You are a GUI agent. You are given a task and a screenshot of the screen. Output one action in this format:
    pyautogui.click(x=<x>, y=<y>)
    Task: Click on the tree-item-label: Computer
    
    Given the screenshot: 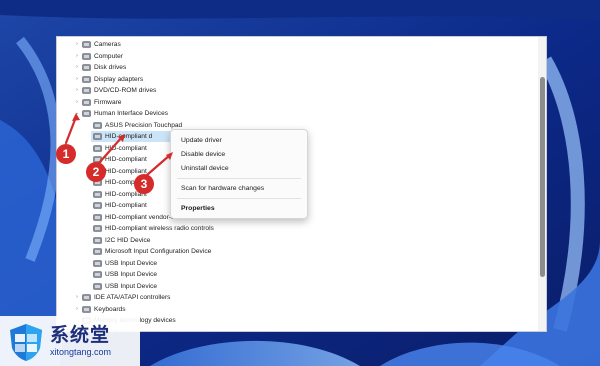 What is the action you would take?
    pyautogui.click(x=108, y=56)
    